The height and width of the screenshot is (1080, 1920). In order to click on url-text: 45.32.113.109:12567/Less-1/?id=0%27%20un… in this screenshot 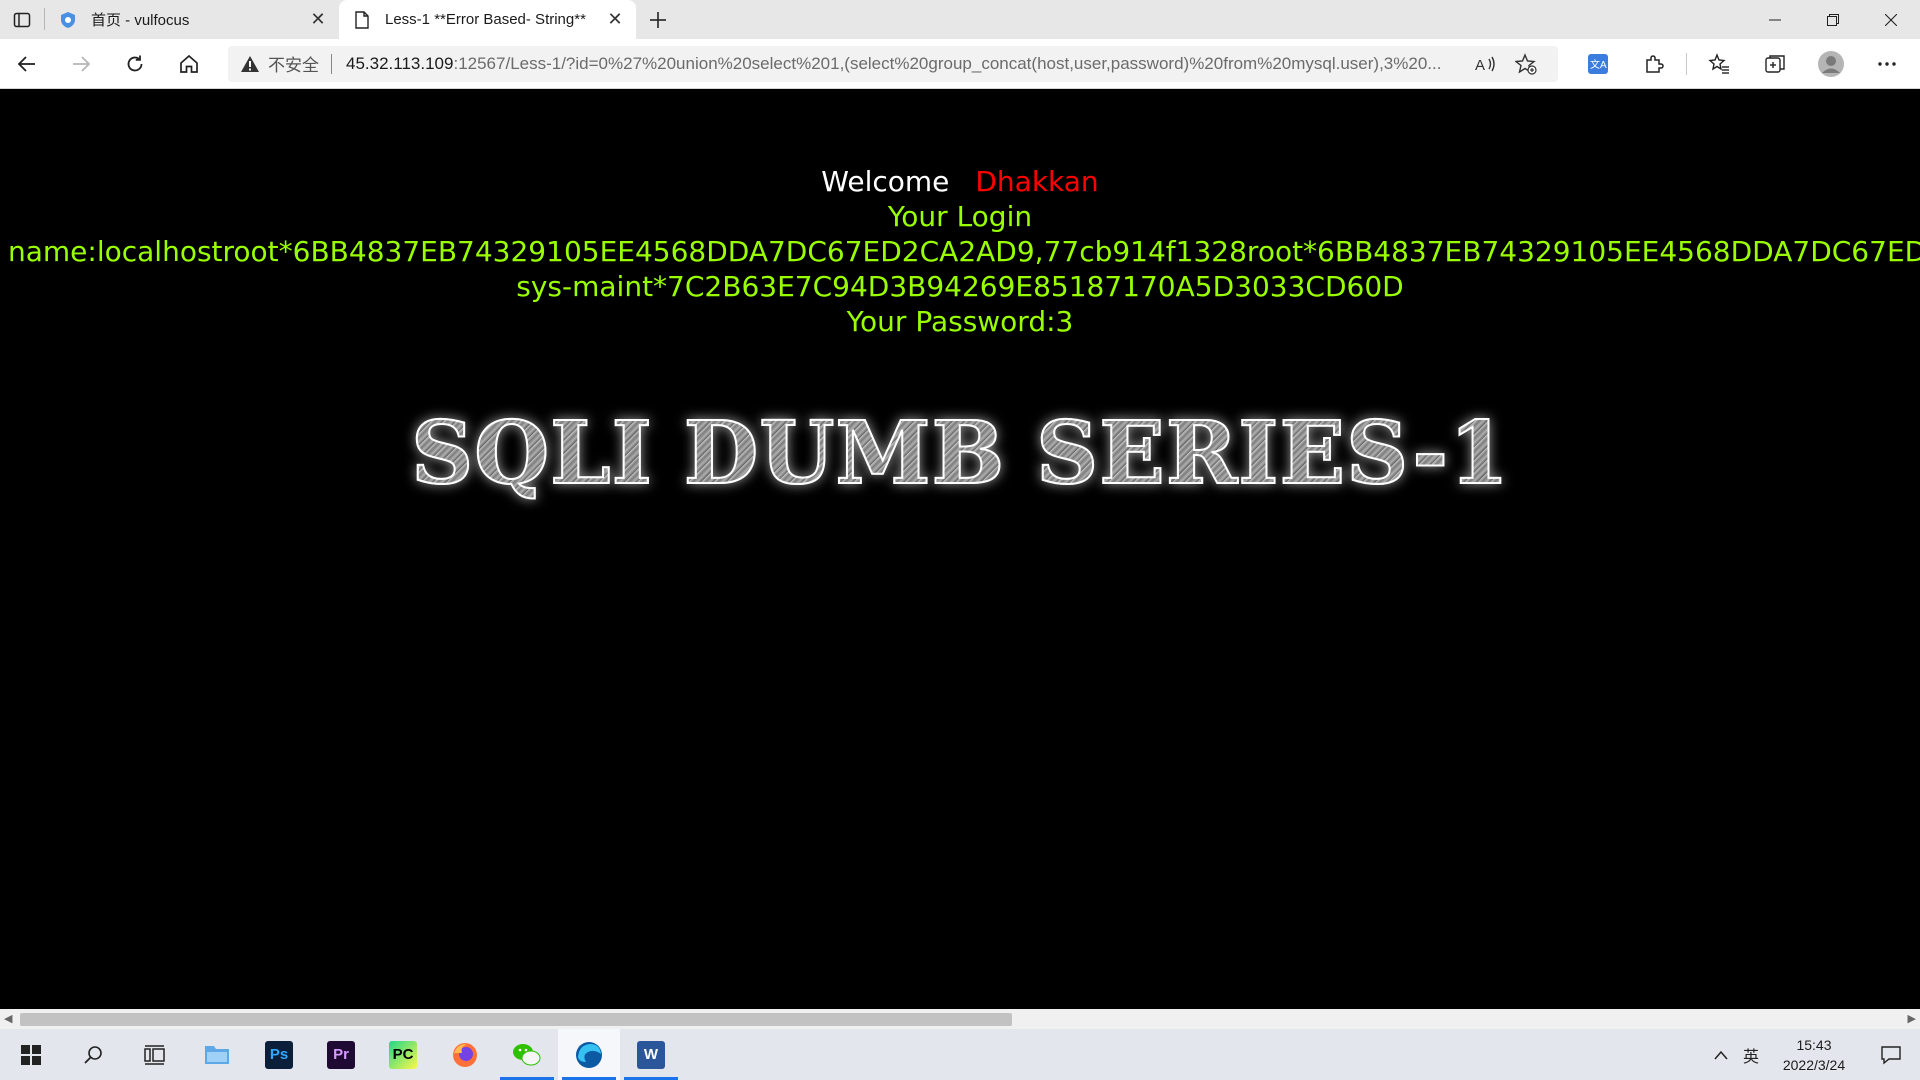, I will do `click(906, 64)`.